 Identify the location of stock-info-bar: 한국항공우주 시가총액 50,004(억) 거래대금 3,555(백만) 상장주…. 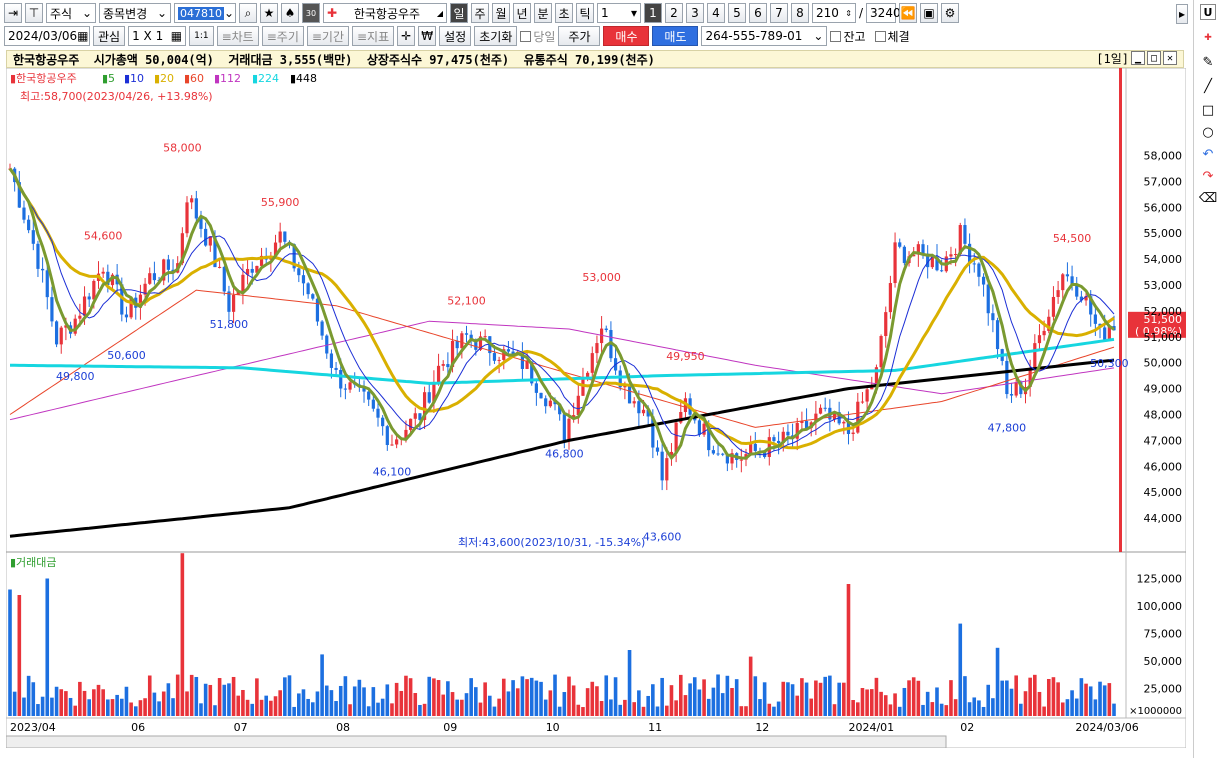
(595, 59).